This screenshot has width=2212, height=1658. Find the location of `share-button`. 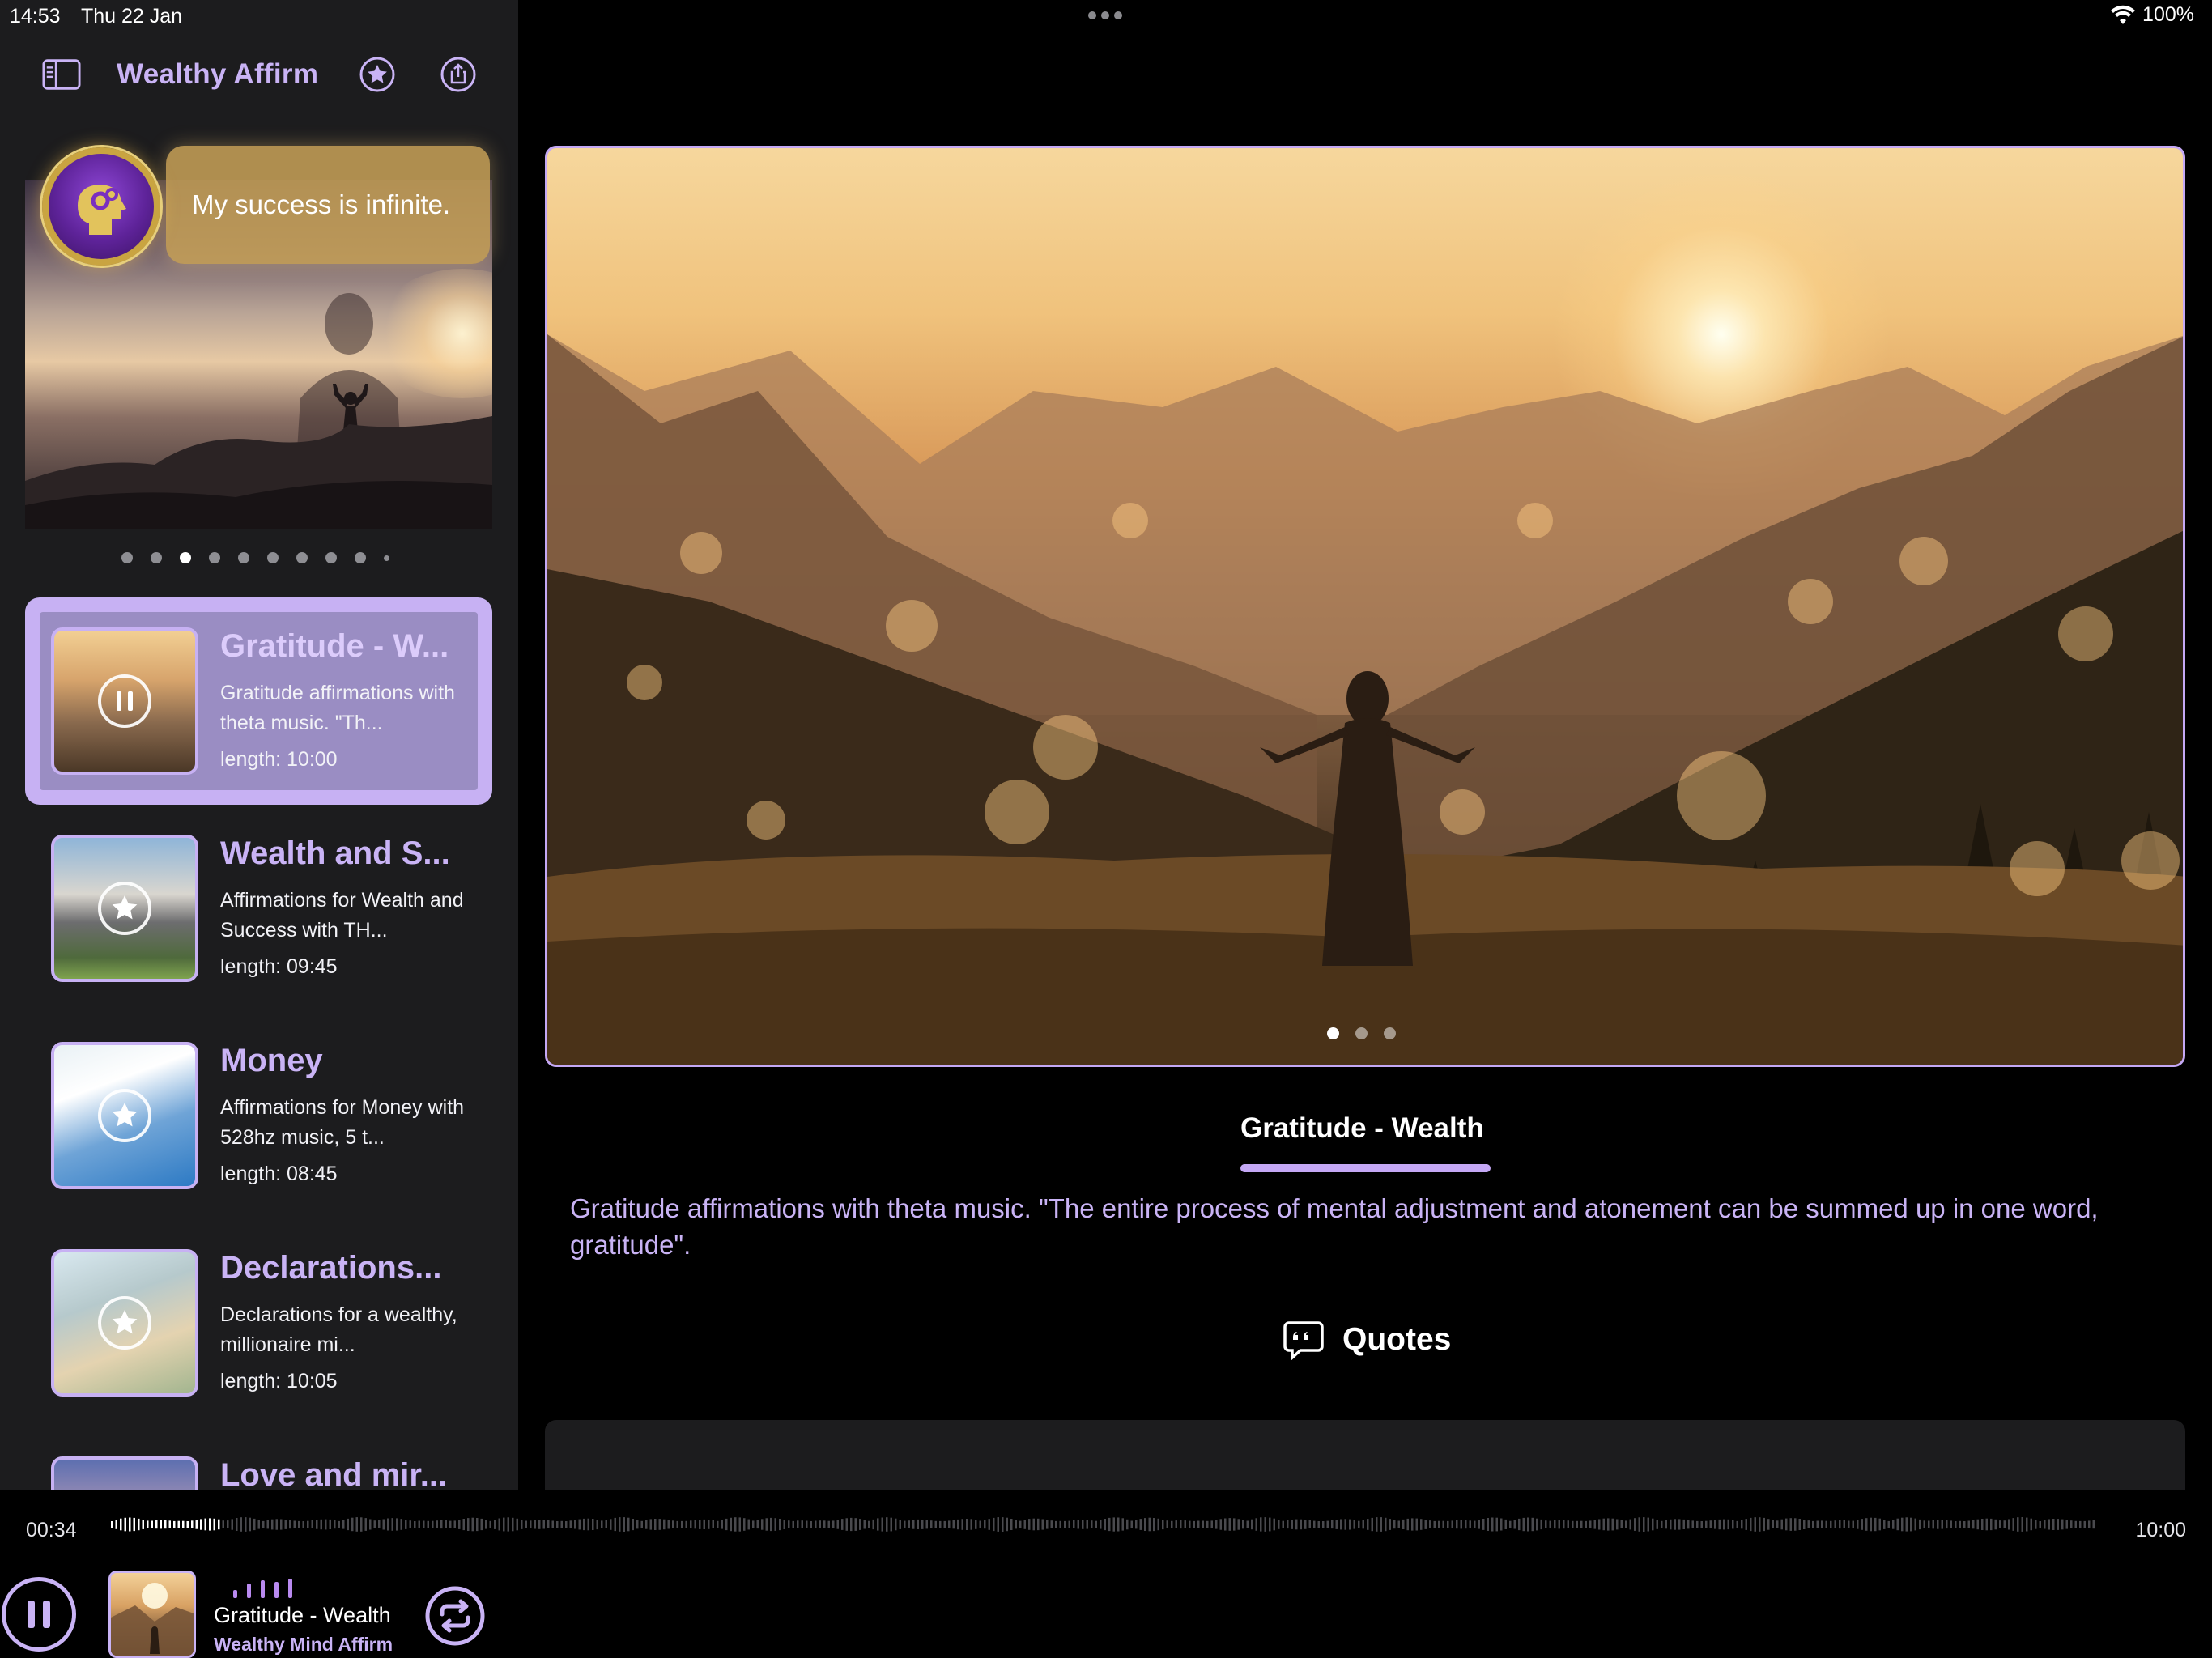

share-button is located at coordinates (459, 74).